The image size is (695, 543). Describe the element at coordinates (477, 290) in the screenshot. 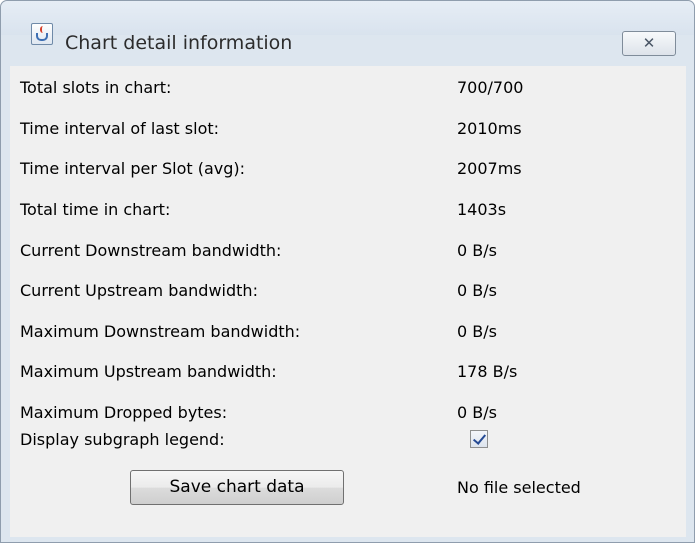

I see `current-upstream-value: 0 B/s` at that location.